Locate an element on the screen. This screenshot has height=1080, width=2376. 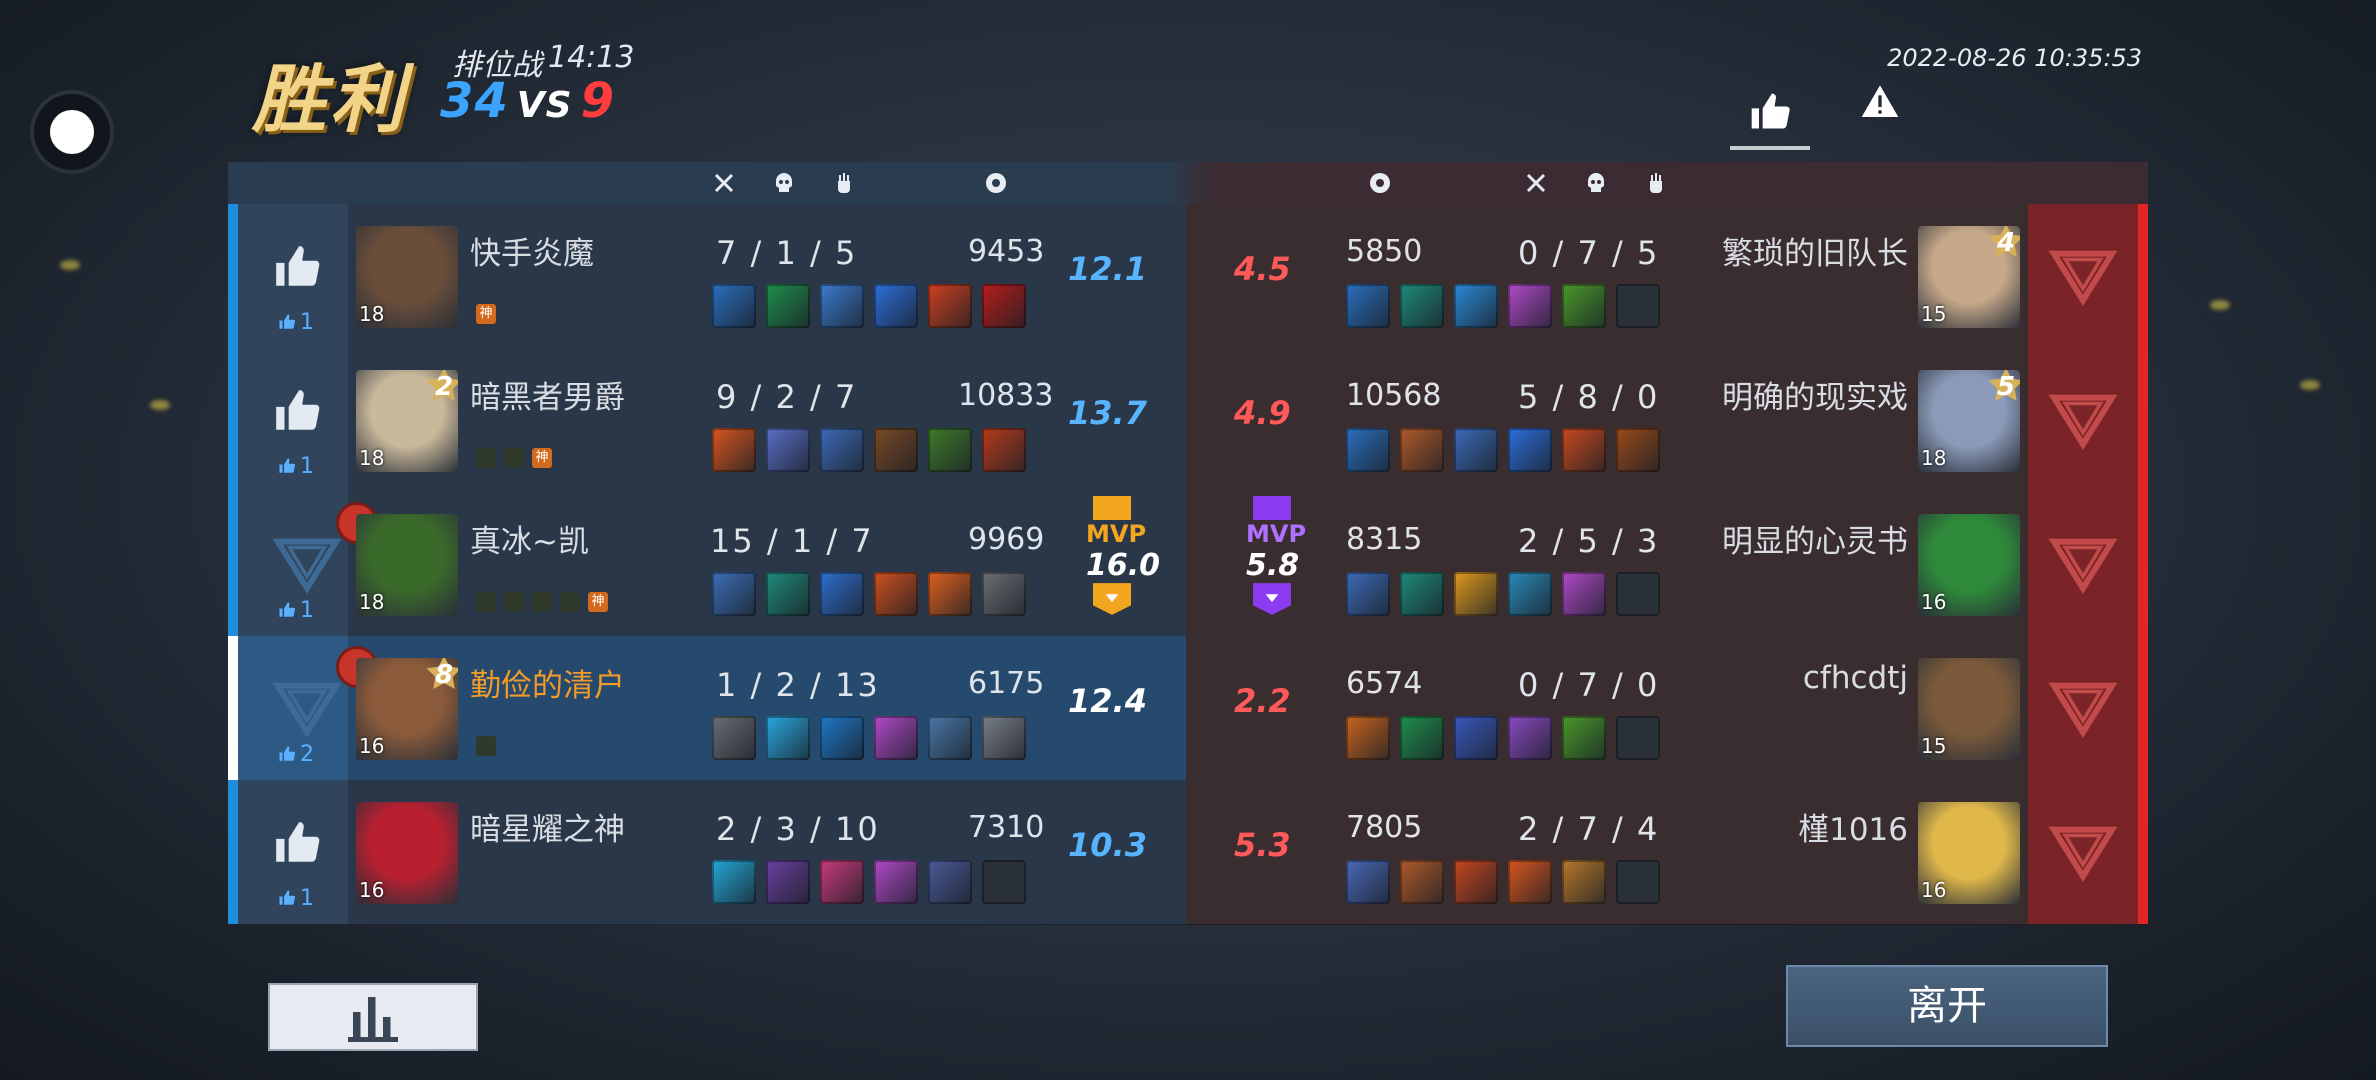
player-name: 暗黑者男爵 is located at coordinates (547, 394).